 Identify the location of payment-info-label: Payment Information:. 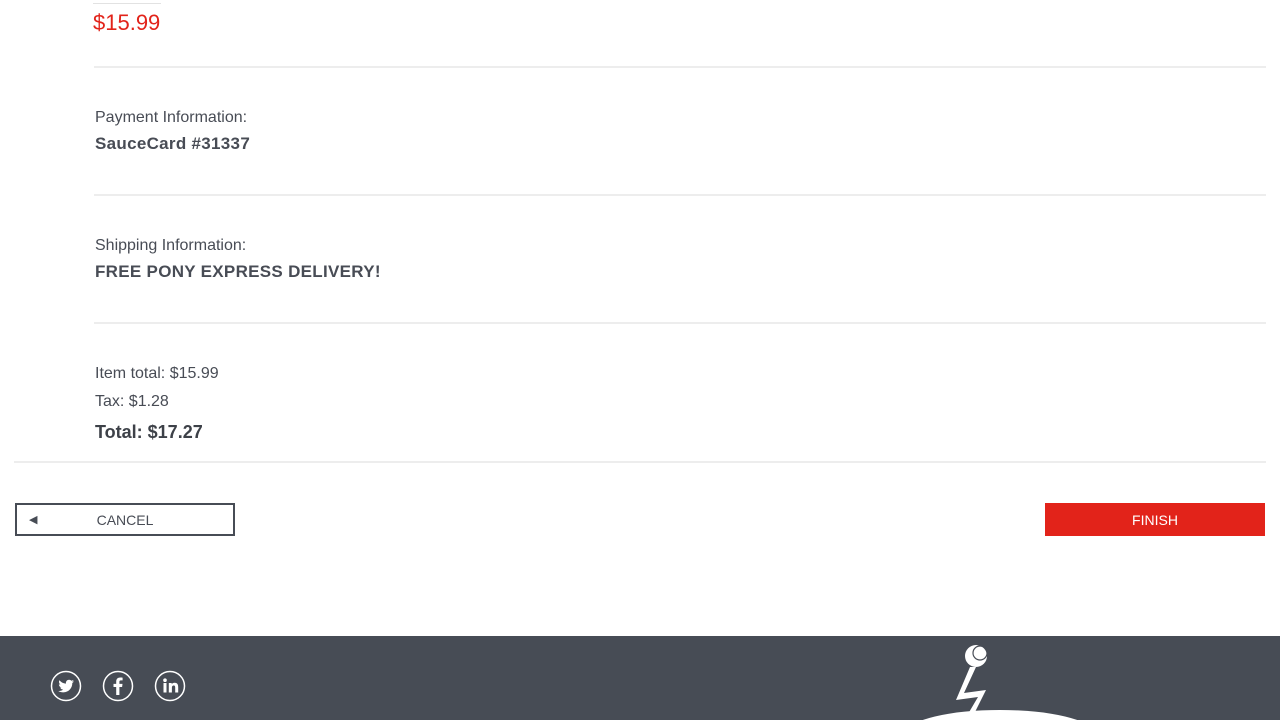
(171, 117).